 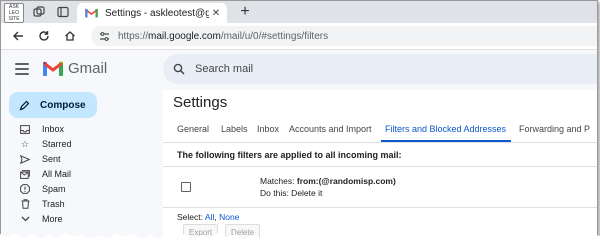 I want to click on filter-matches: Matches: from:(@randomisp.com), so click(x=328, y=181).